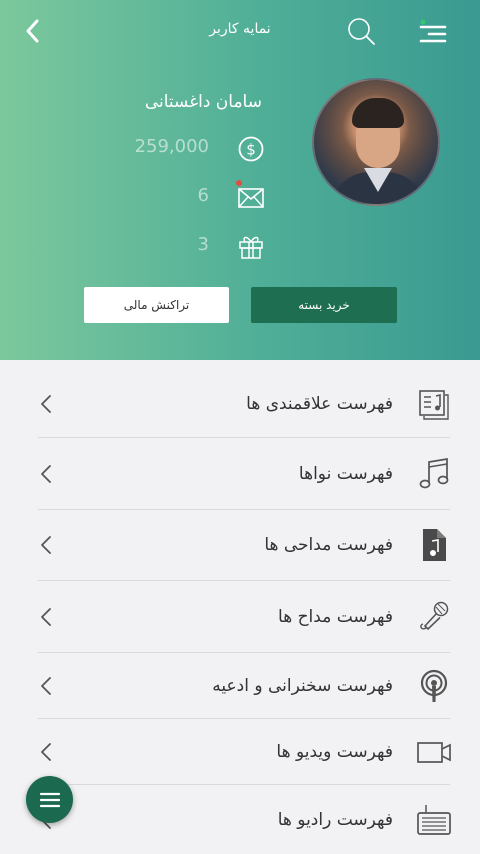 The width and height of the screenshot is (480, 854). I want to click on financial-transactions-button: تراکنش مالی, so click(156, 305).